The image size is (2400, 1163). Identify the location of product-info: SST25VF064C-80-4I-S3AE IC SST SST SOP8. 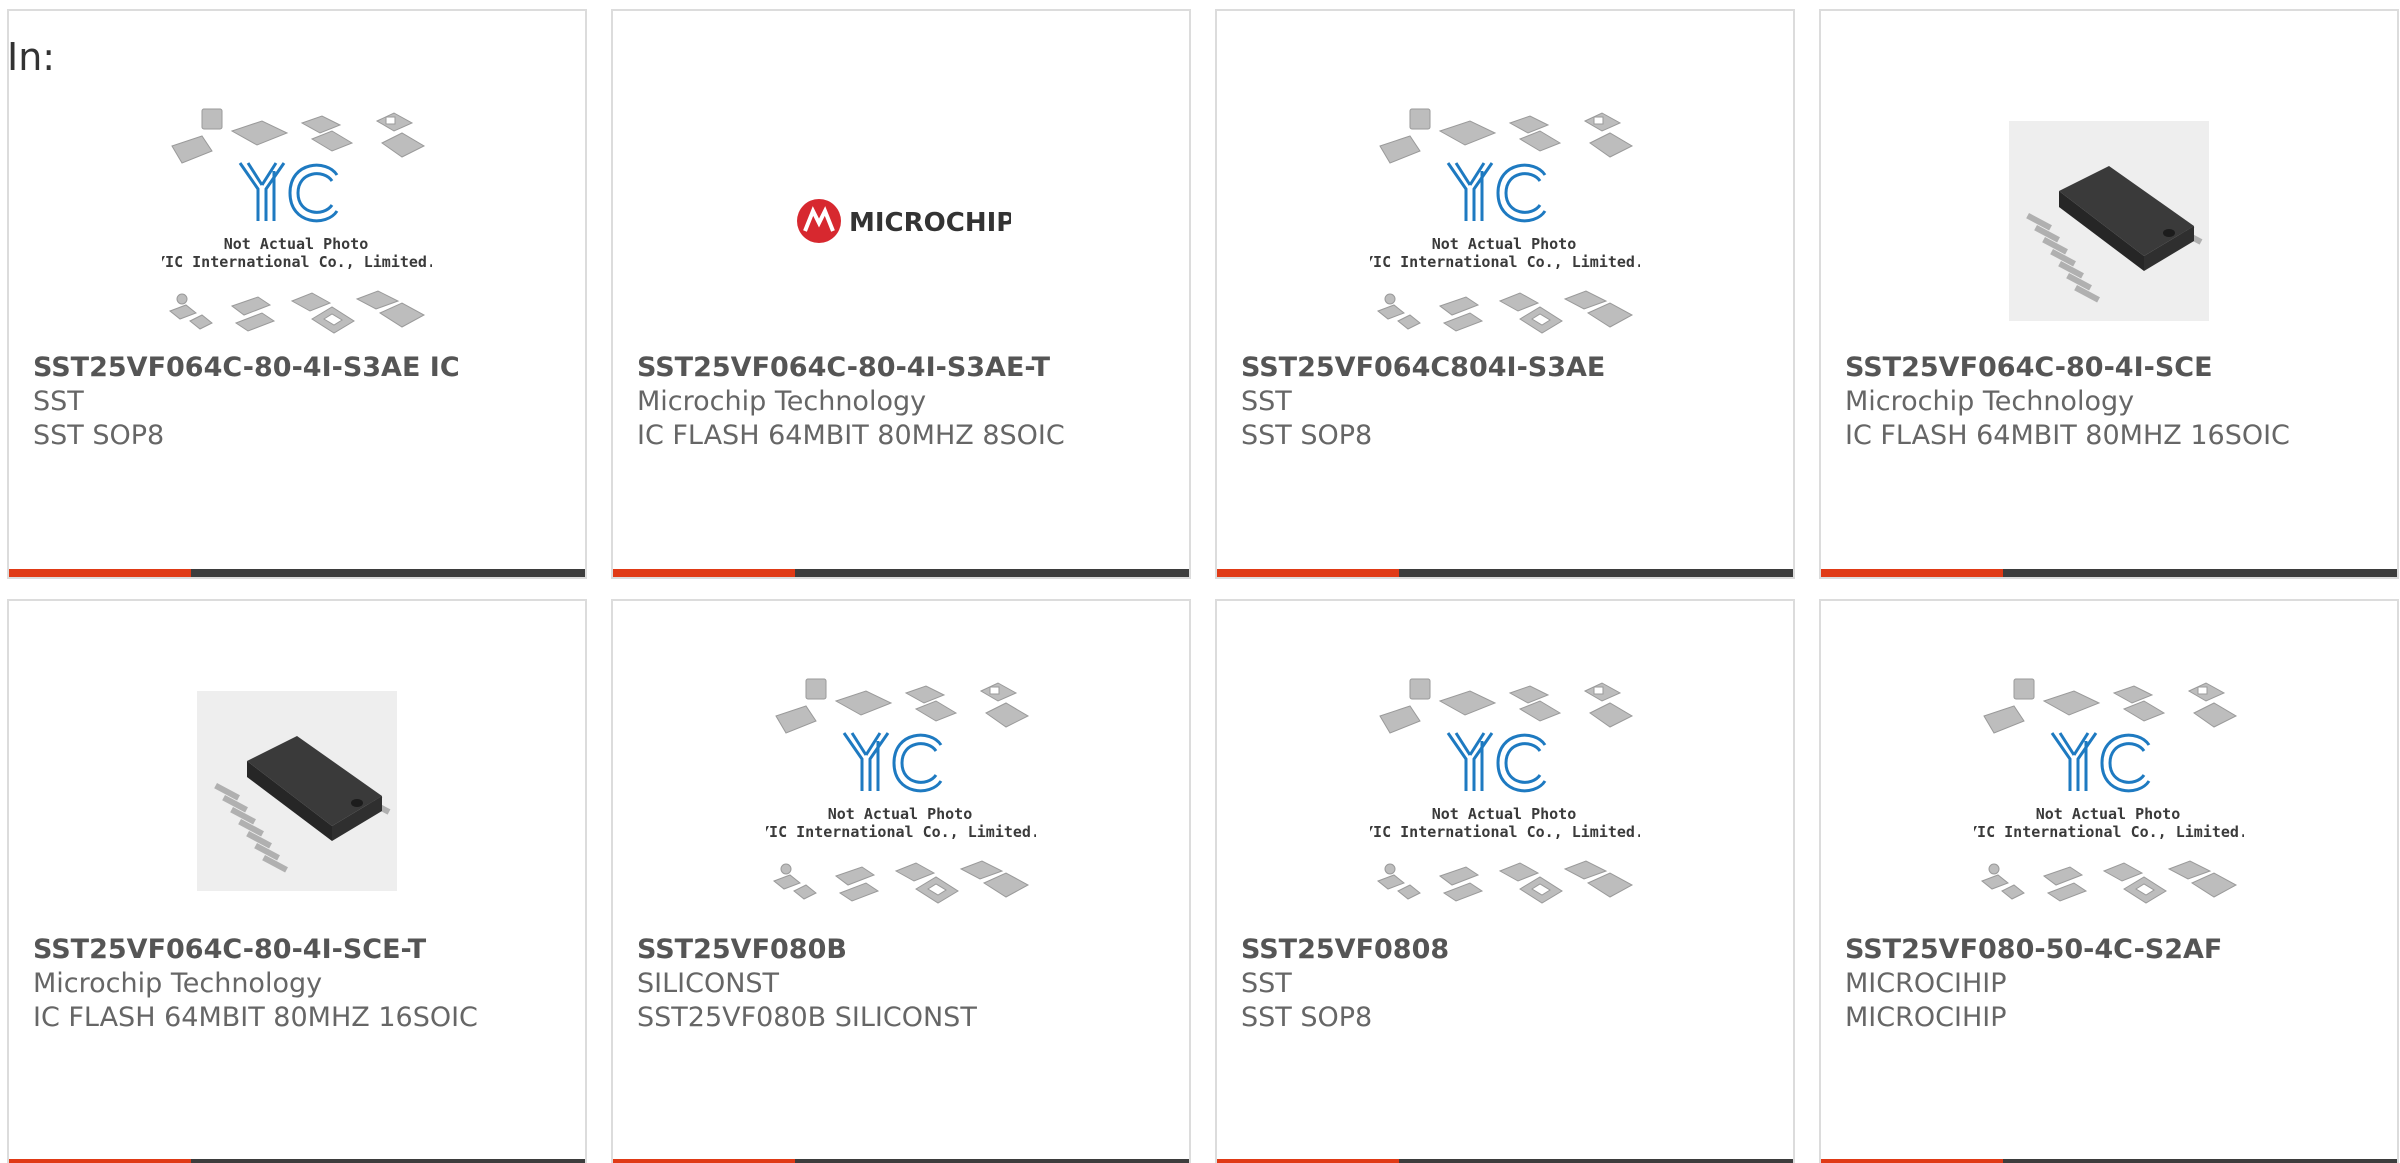
(304, 402).